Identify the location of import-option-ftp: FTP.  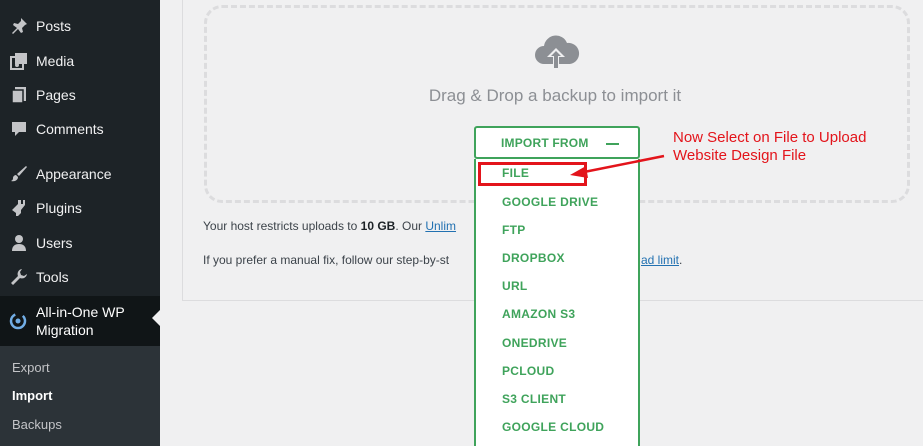
(514, 230).